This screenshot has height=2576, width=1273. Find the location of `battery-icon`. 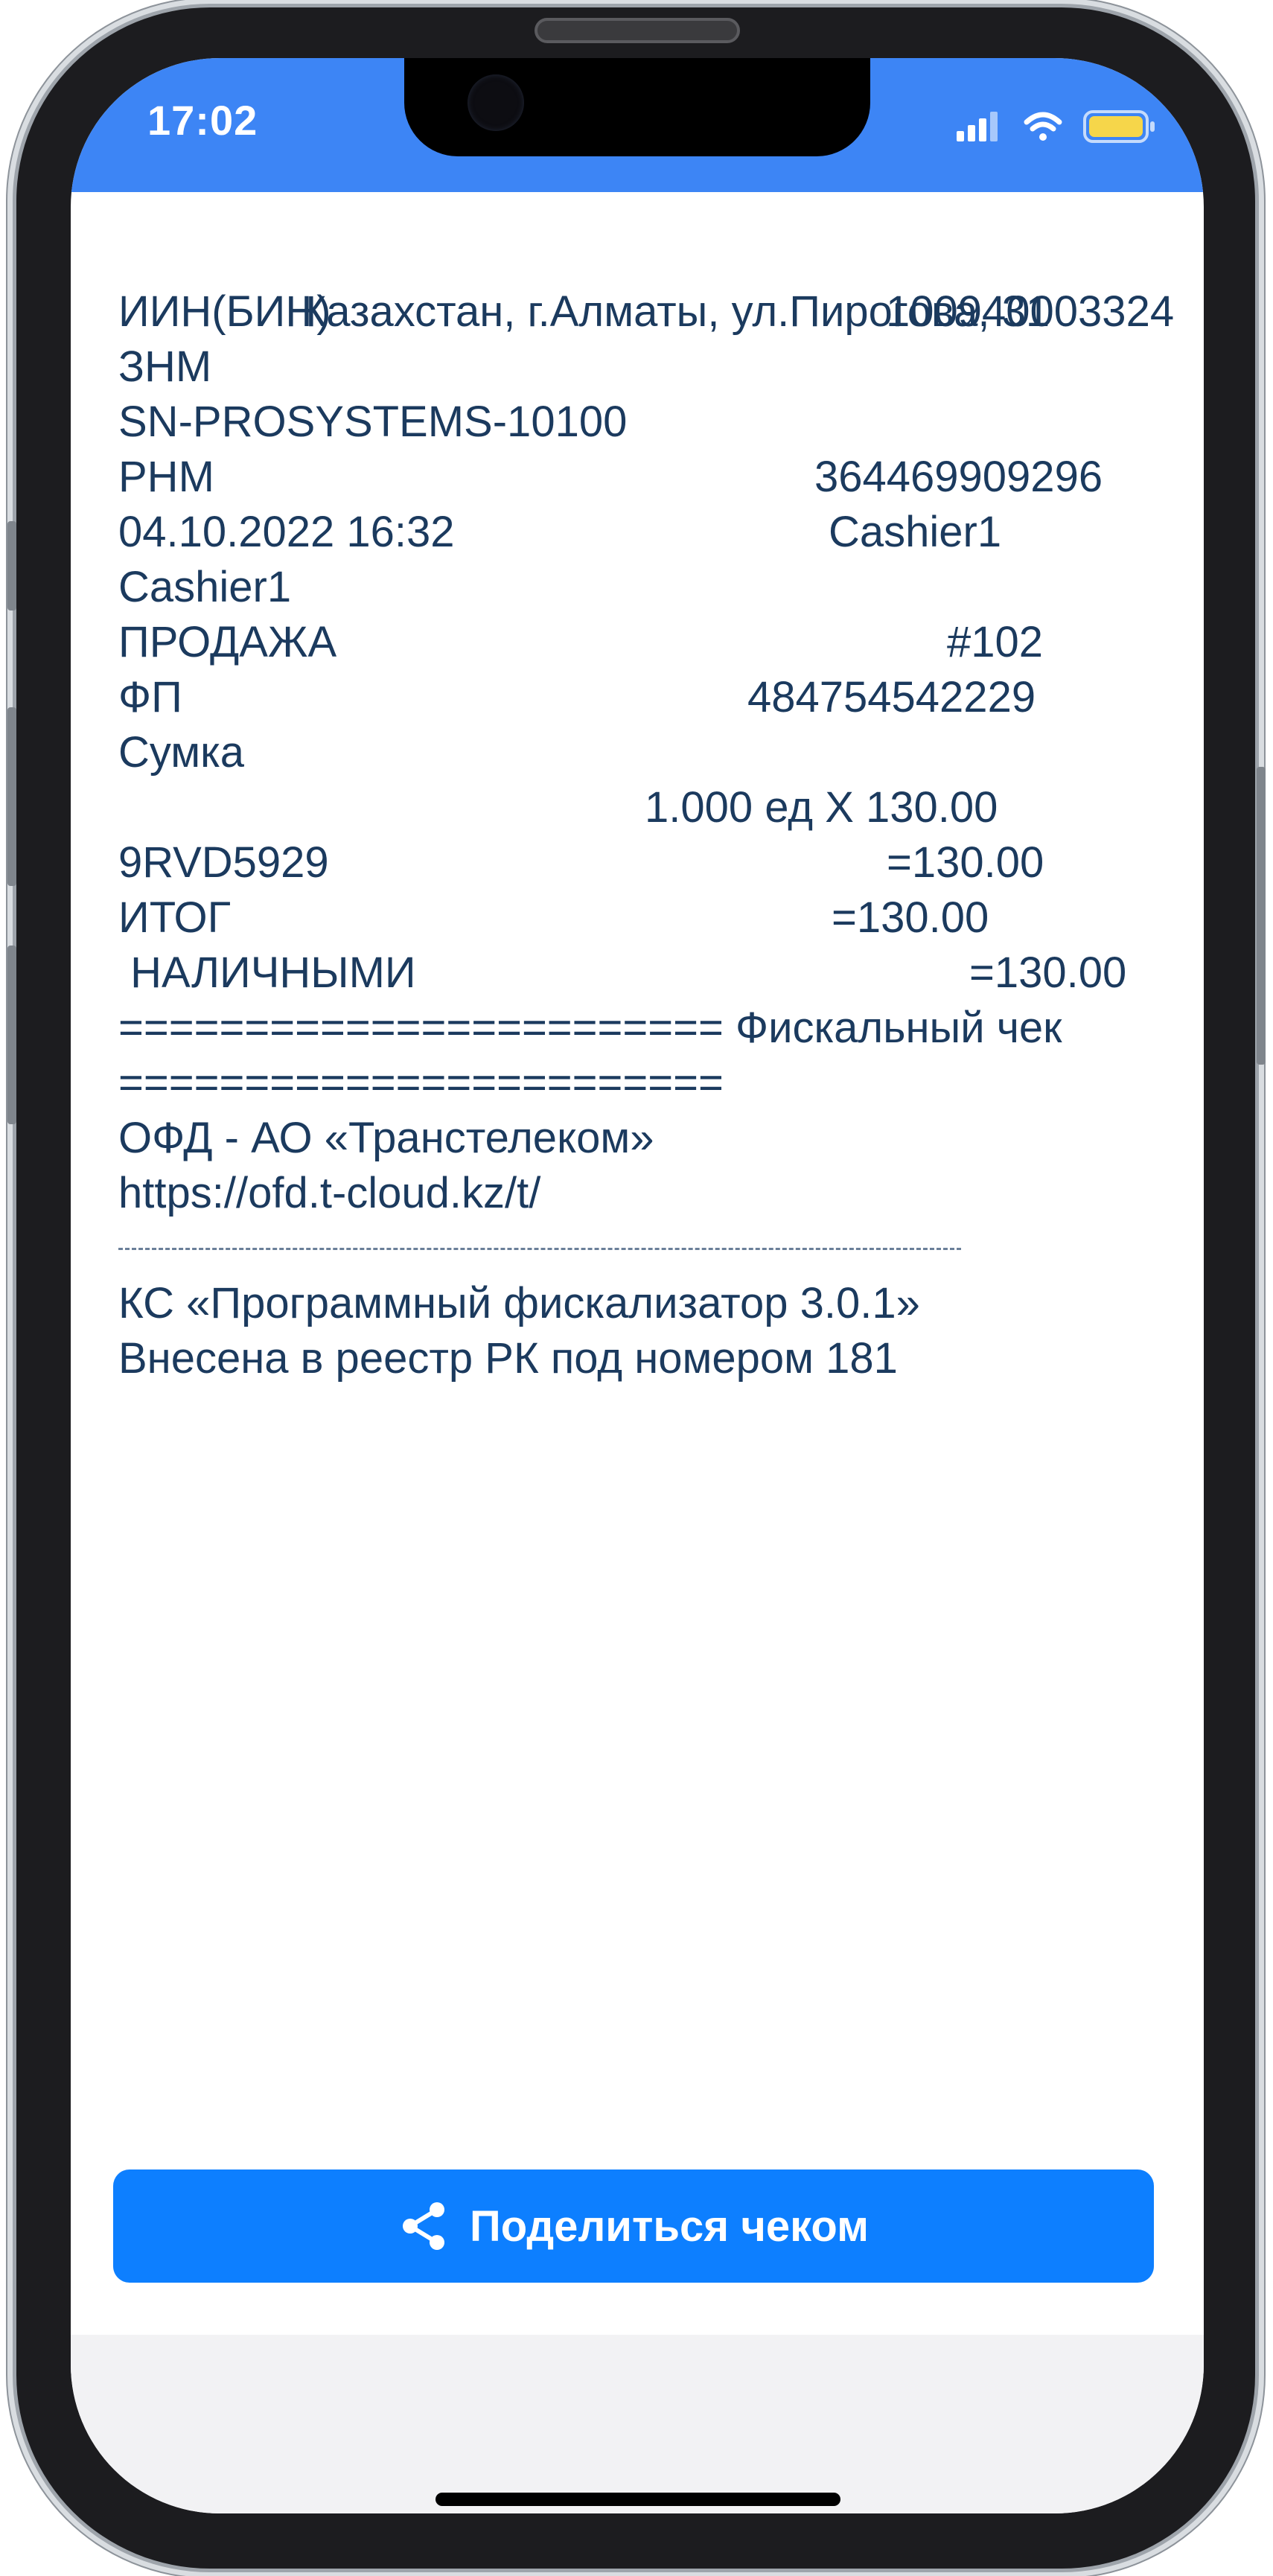

battery-icon is located at coordinates (1119, 127).